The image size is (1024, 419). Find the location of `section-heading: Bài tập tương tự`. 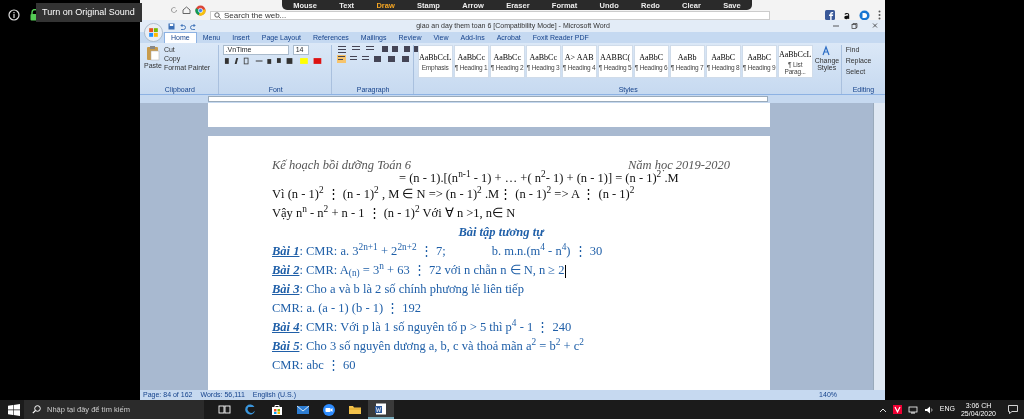

section-heading: Bài tập tương tự is located at coordinates (501, 232).